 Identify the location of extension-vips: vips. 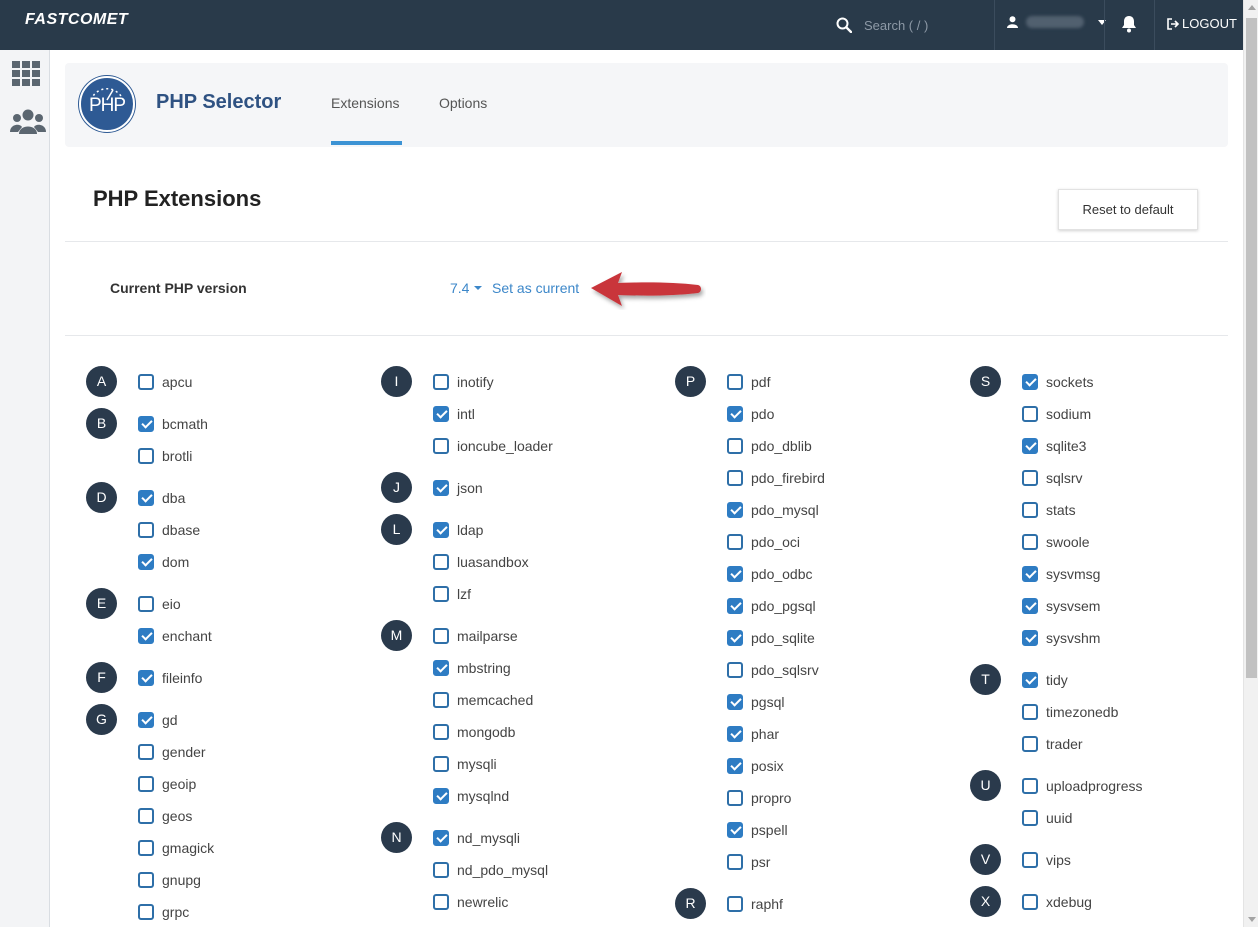
(1046, 860).